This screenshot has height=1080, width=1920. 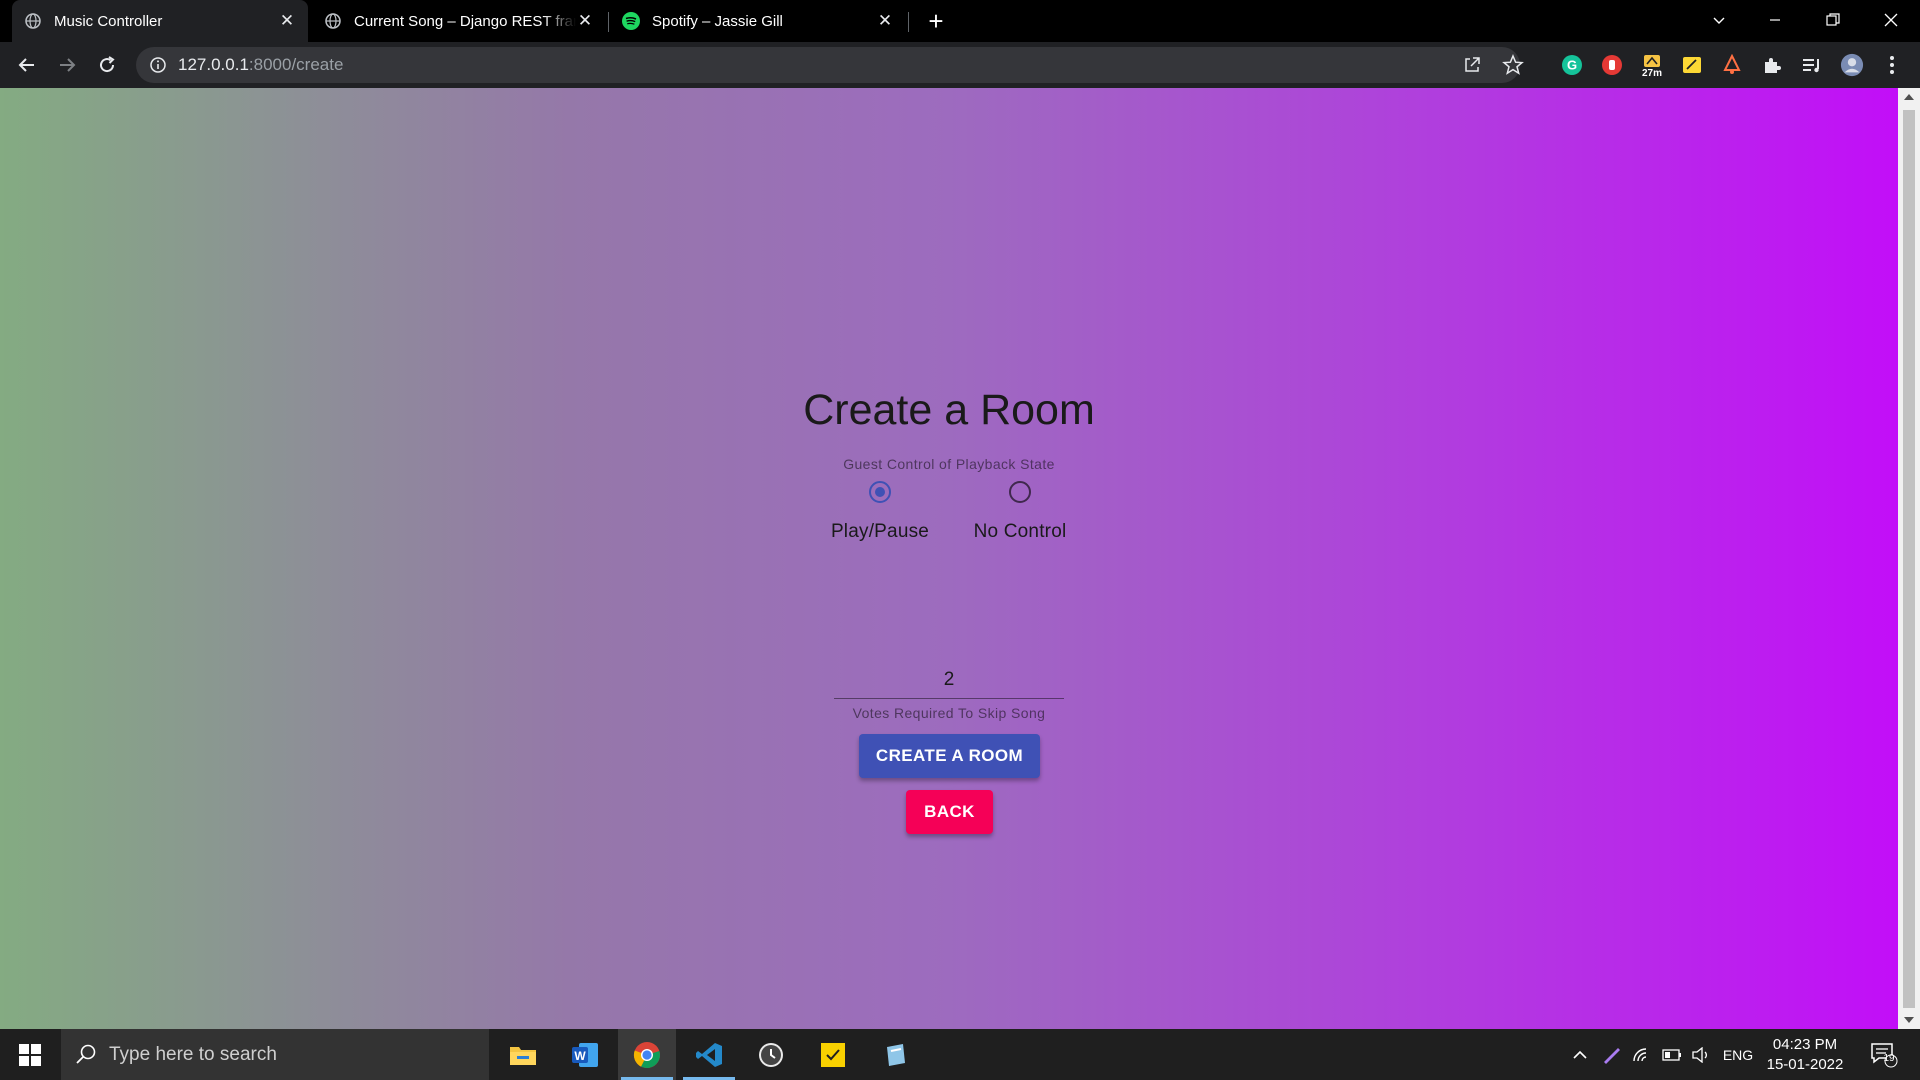 I want to click on tab-spotify: Spotify – Jassie Gill ✕, so click(x=758, y=21).